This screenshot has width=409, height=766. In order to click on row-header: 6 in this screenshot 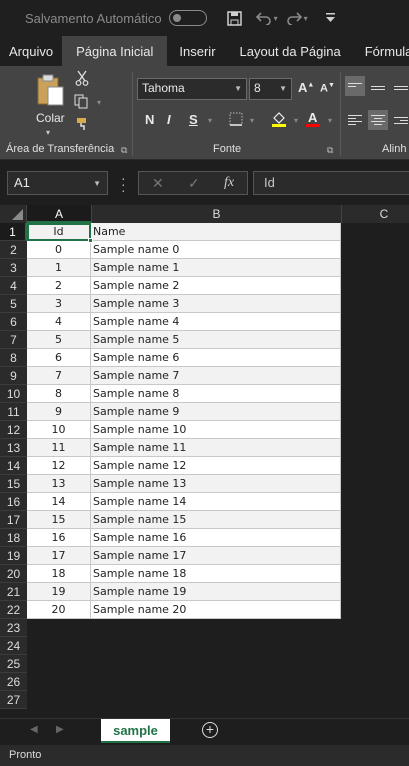, I will do `click(13, 322)`.